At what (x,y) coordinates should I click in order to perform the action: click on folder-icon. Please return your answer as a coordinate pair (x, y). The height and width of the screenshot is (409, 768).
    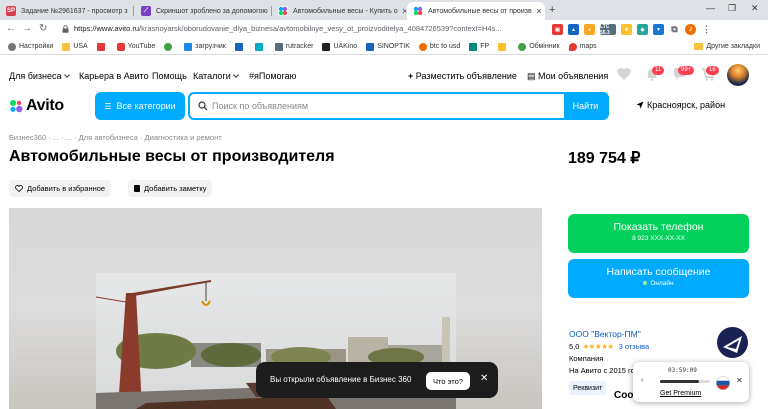
    Looking at the image, I should click on (66, 46).